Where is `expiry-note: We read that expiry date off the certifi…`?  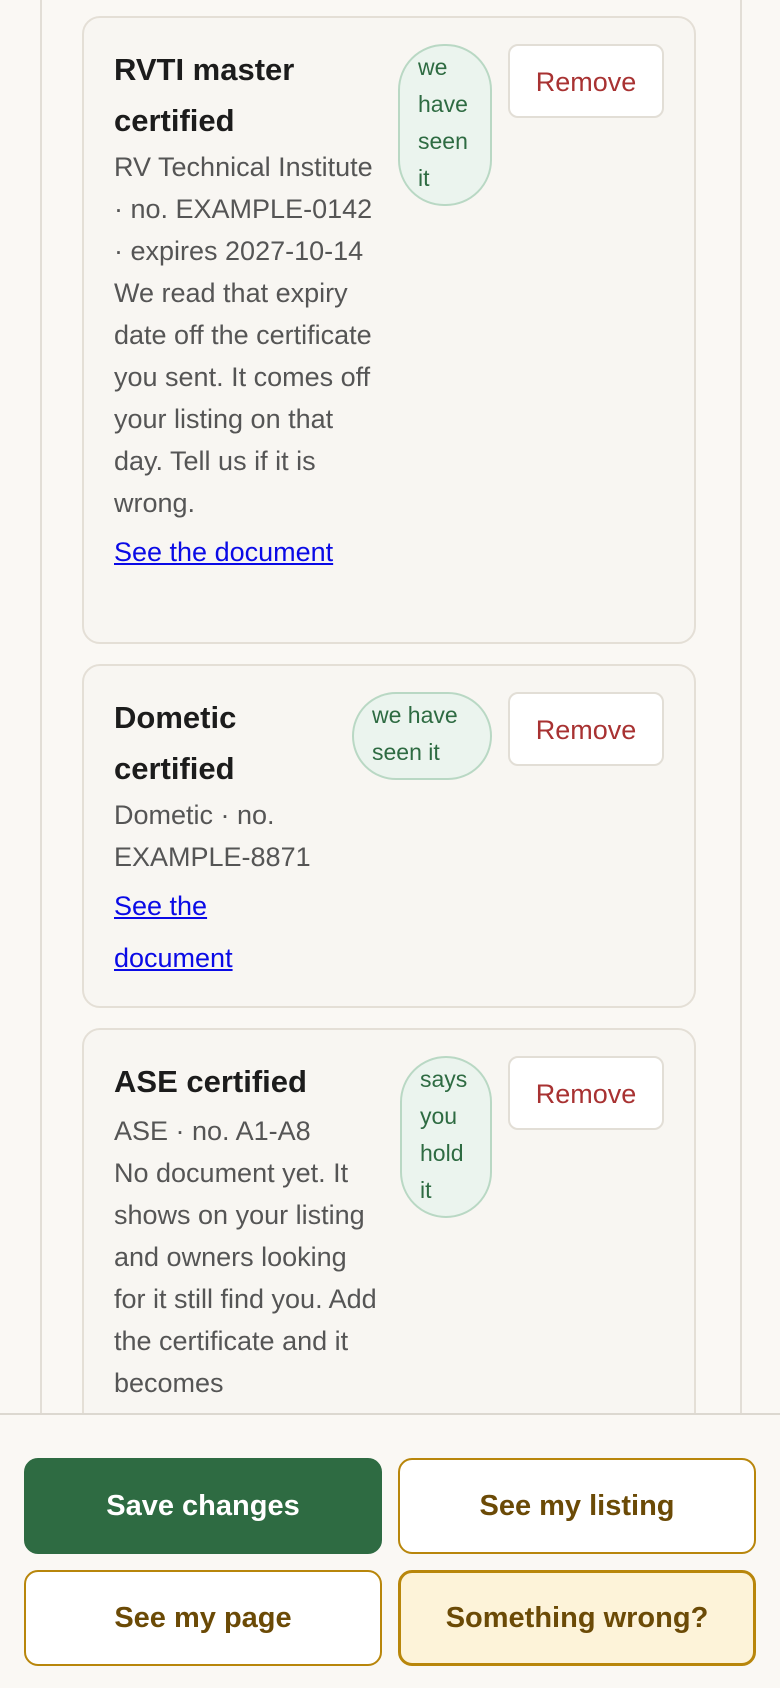
expiry-note: We read that expiry date off the certifi… is located at coordinates (243, 398).